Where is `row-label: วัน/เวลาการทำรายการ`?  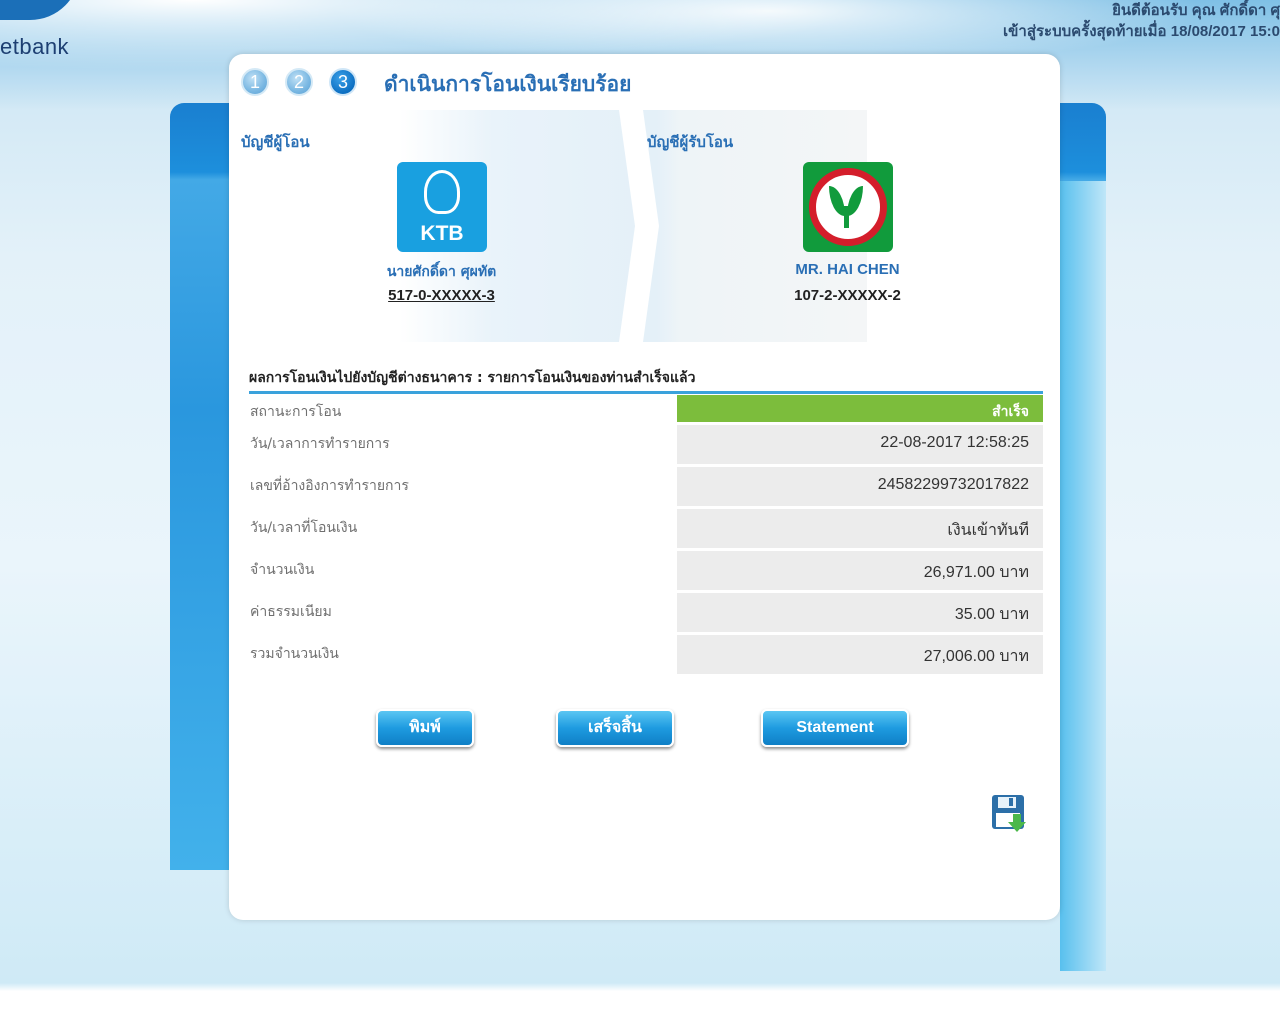
row-label: วัน/เวลาการทำรายการ is located at coordinates (320, 444).